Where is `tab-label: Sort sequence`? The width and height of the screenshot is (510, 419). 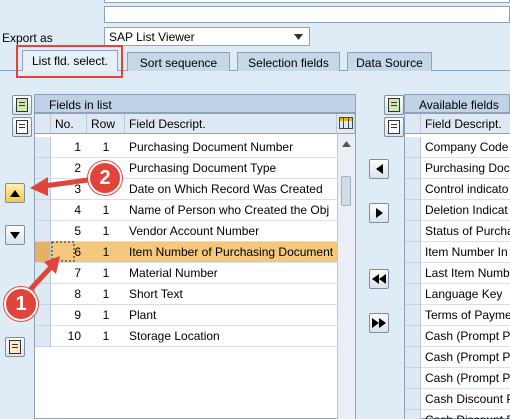
tab-label: Sort sequence is located at coordinates (178, 63).